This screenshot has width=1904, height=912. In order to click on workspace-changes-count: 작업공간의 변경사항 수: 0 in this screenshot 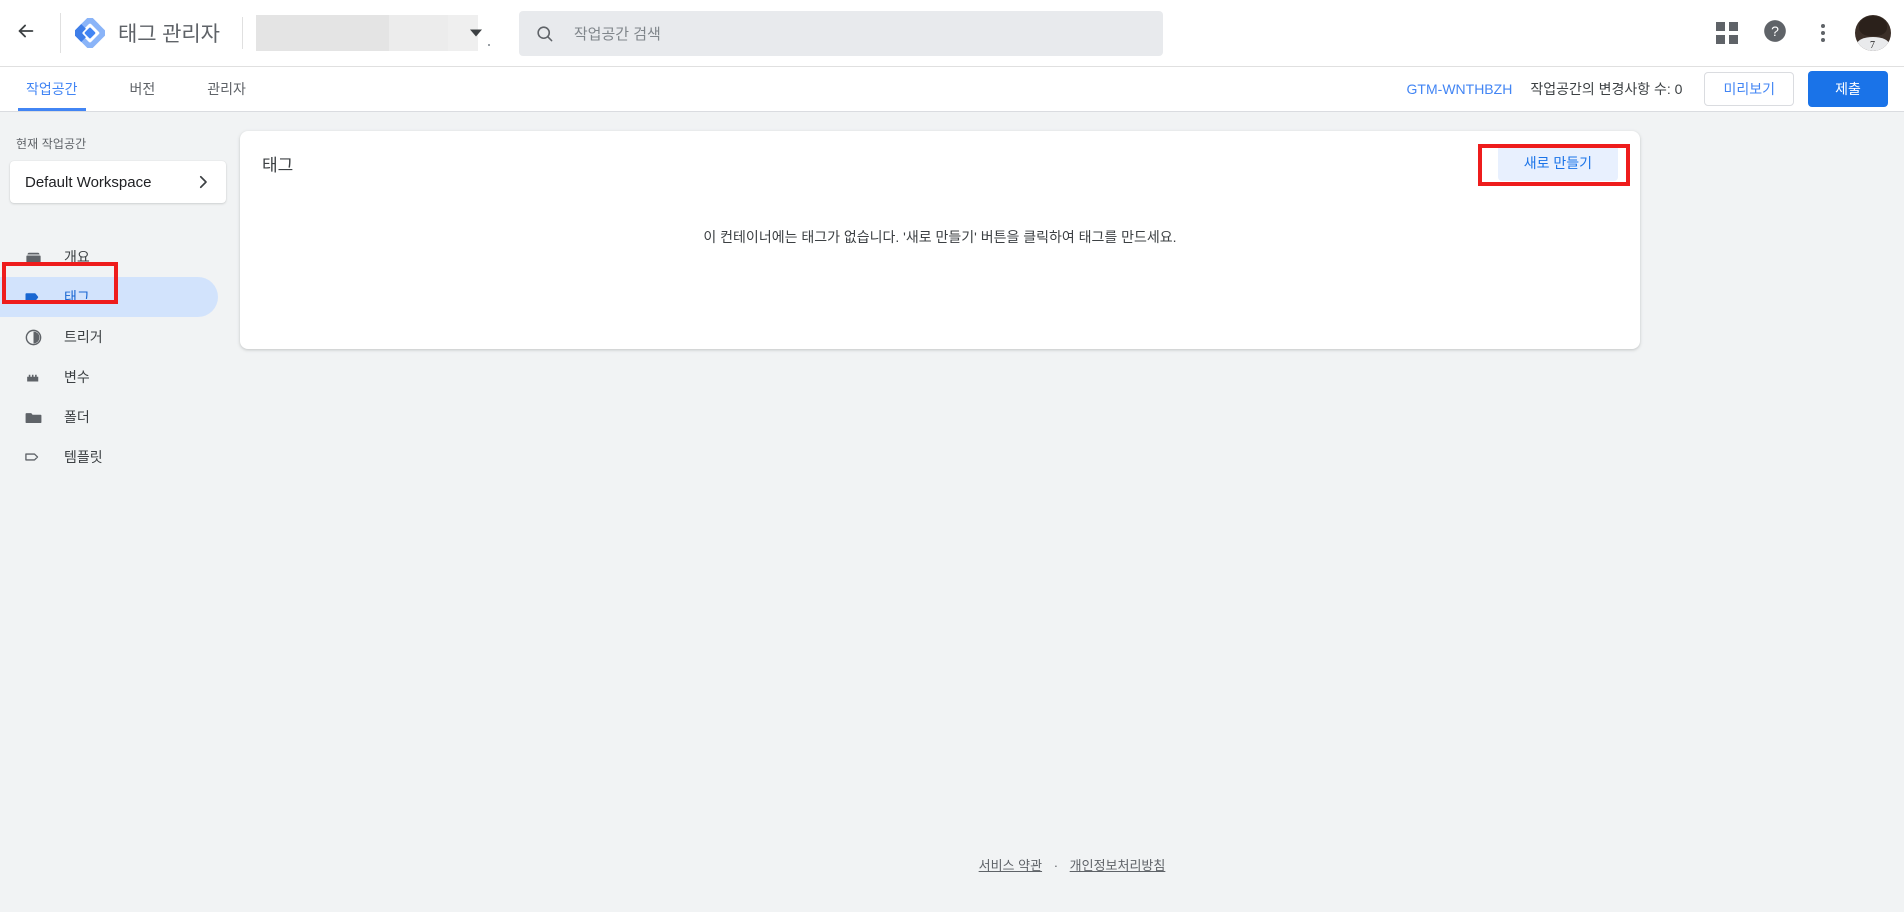, I will do `click(1606, 89)`.